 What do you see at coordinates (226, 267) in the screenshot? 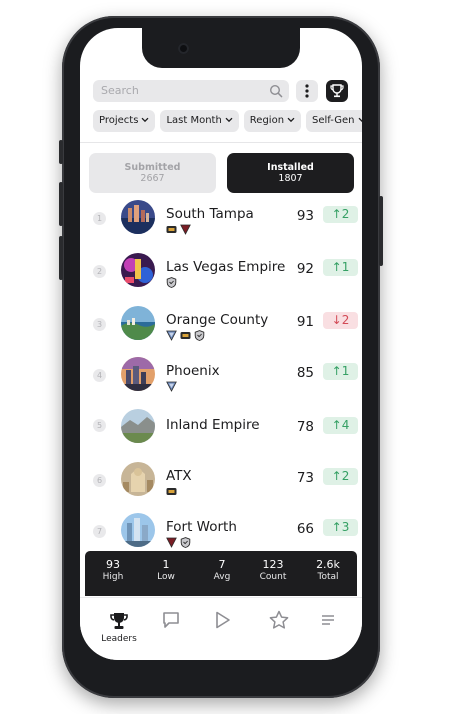
I see `team-name: Las Vegas Empire` at bounding box center [226, 267].